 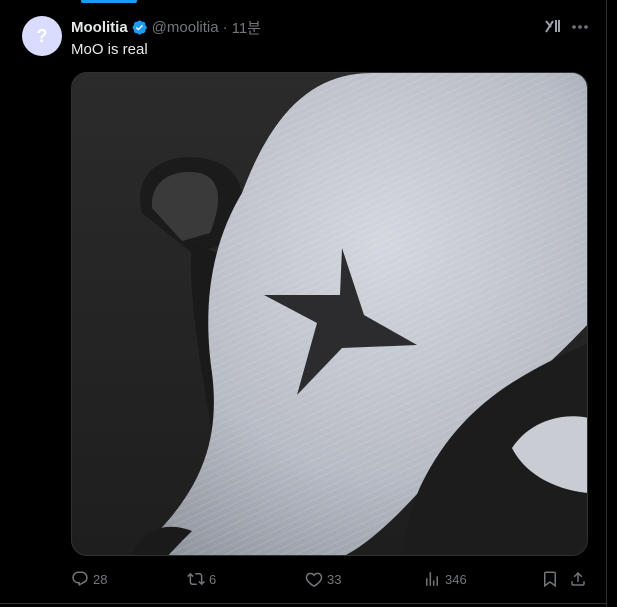 I want to click on repost-button: 6, so click(x=201, y=579).